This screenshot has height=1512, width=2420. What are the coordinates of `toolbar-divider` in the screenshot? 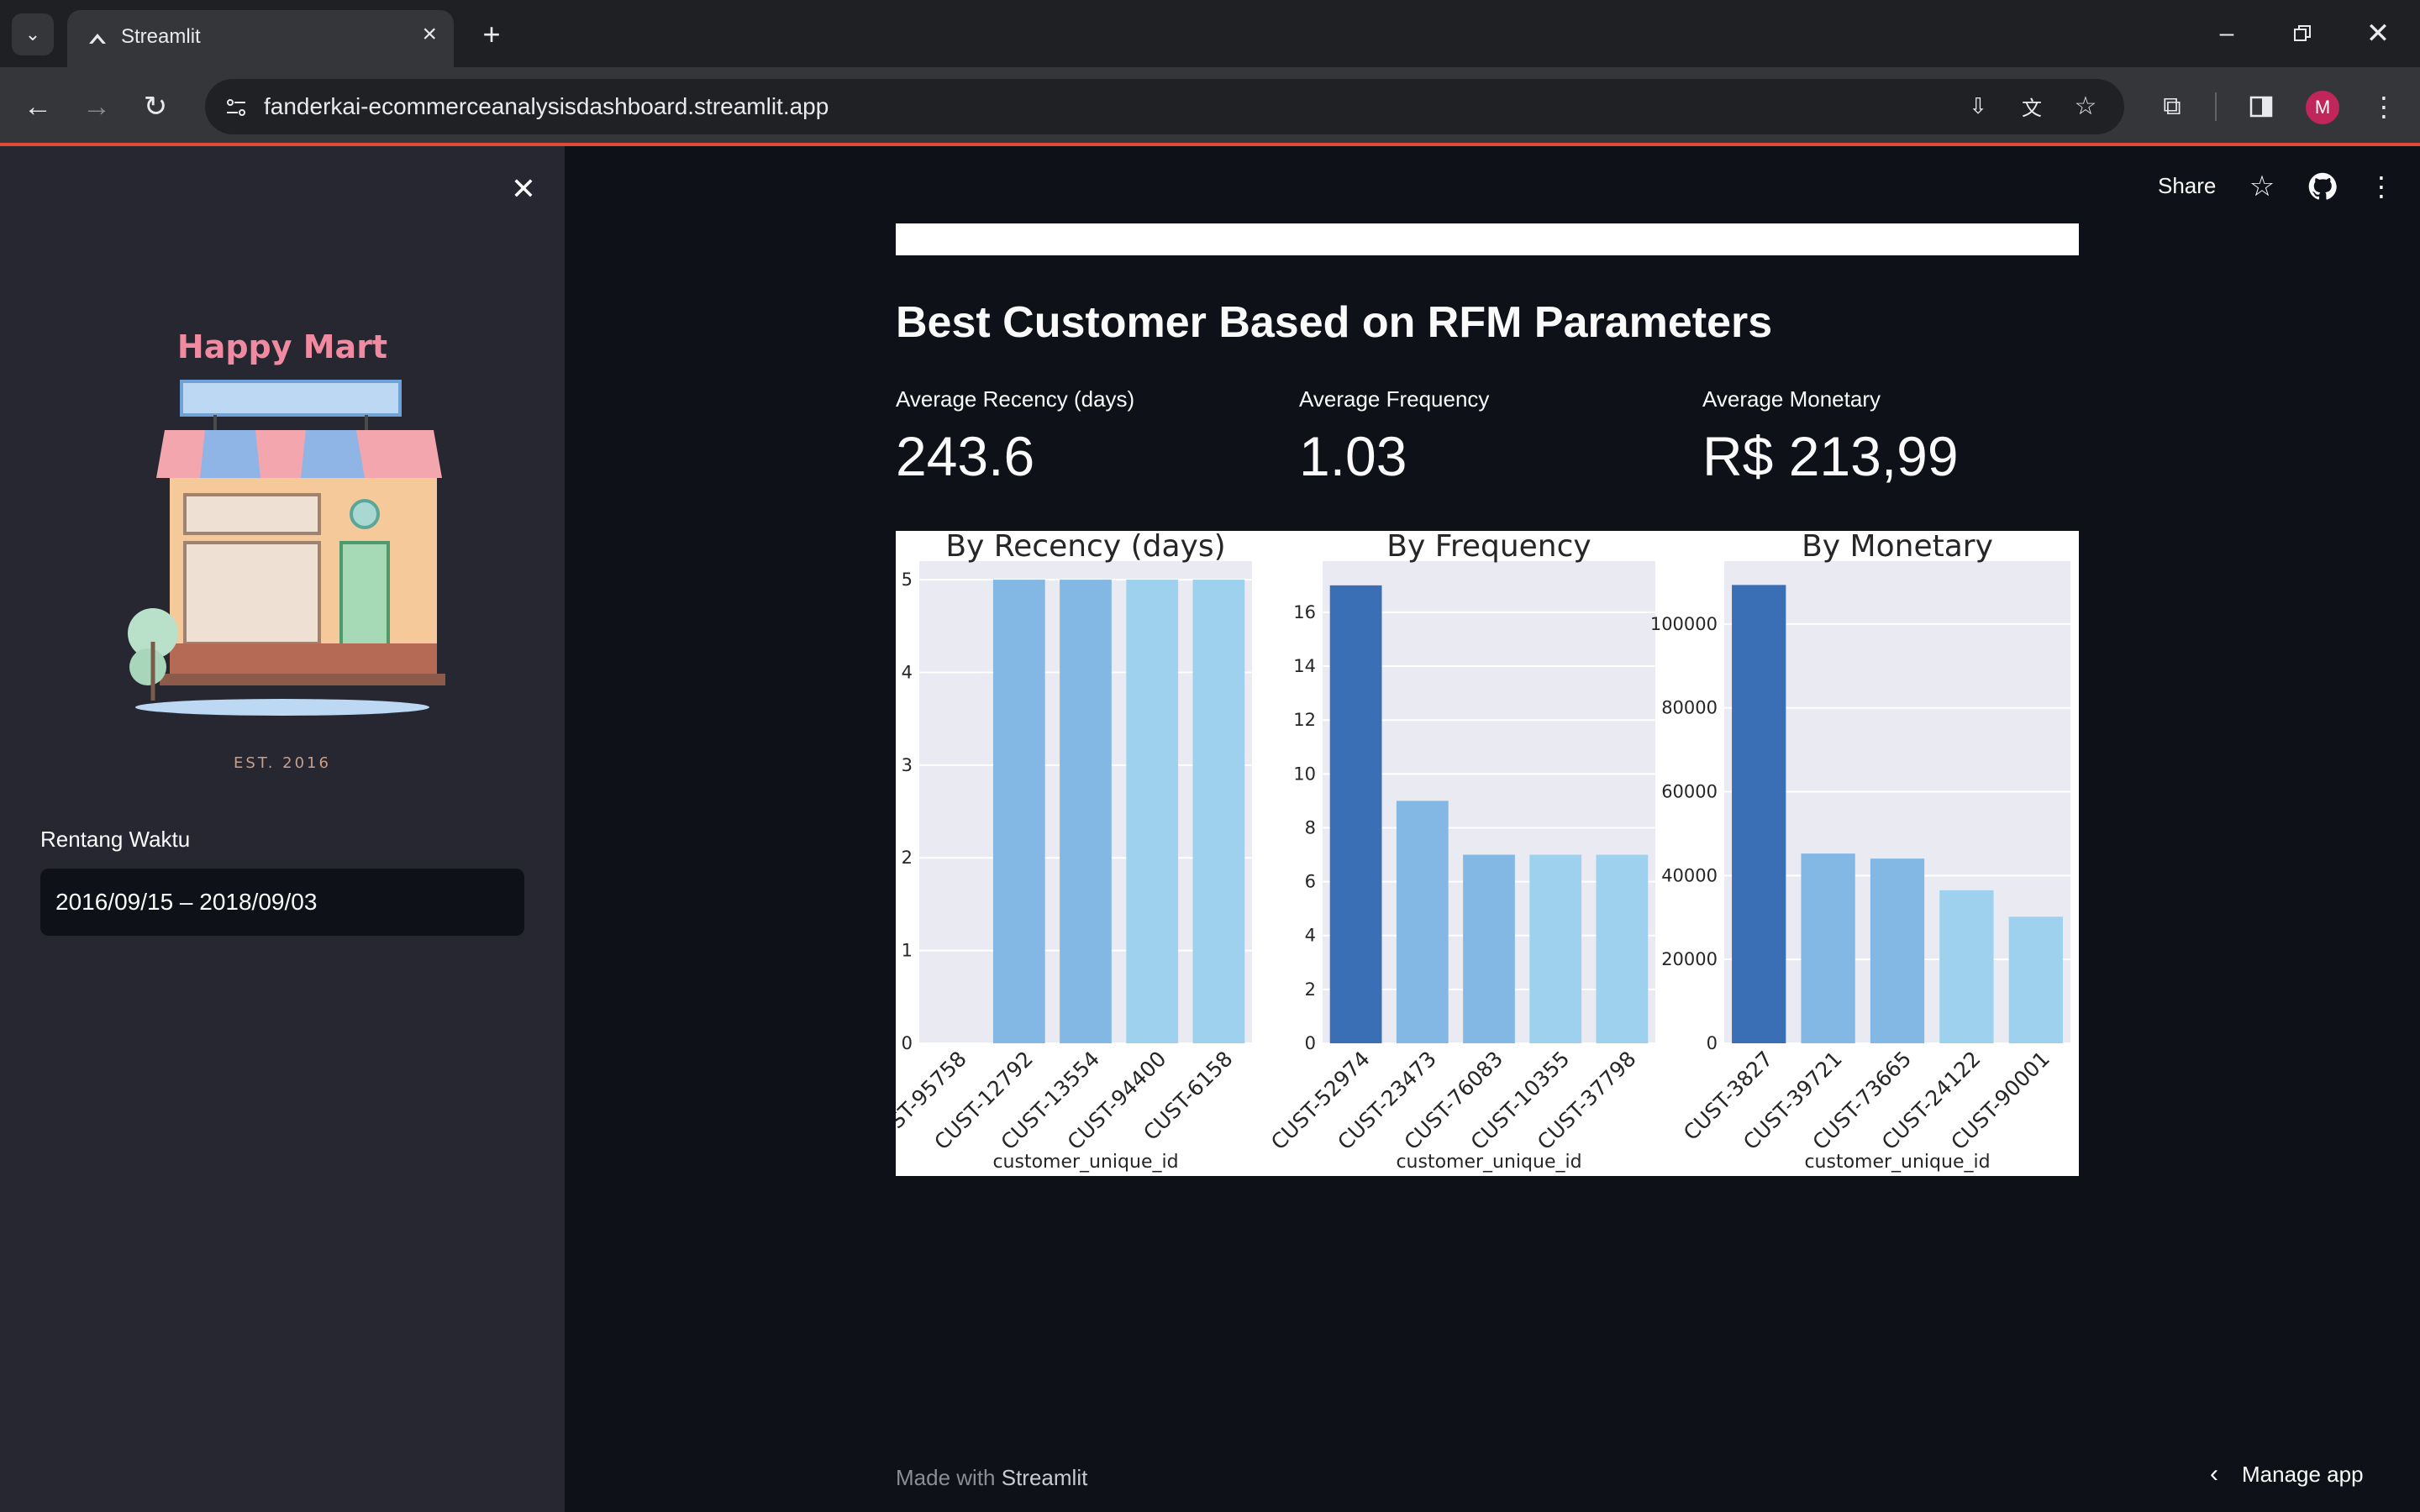 It's located at (2216, 106).